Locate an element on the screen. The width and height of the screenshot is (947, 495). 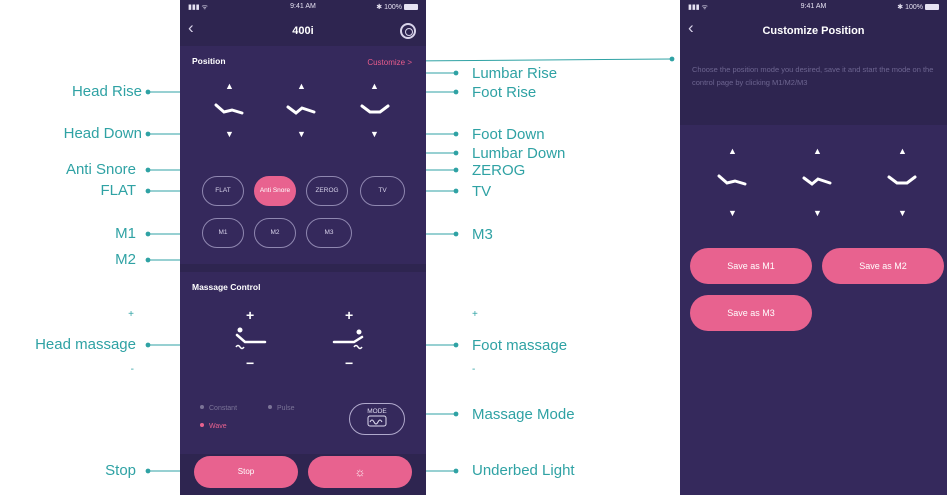
mode-constant-label: Constant is located at coordinates (223, 408).